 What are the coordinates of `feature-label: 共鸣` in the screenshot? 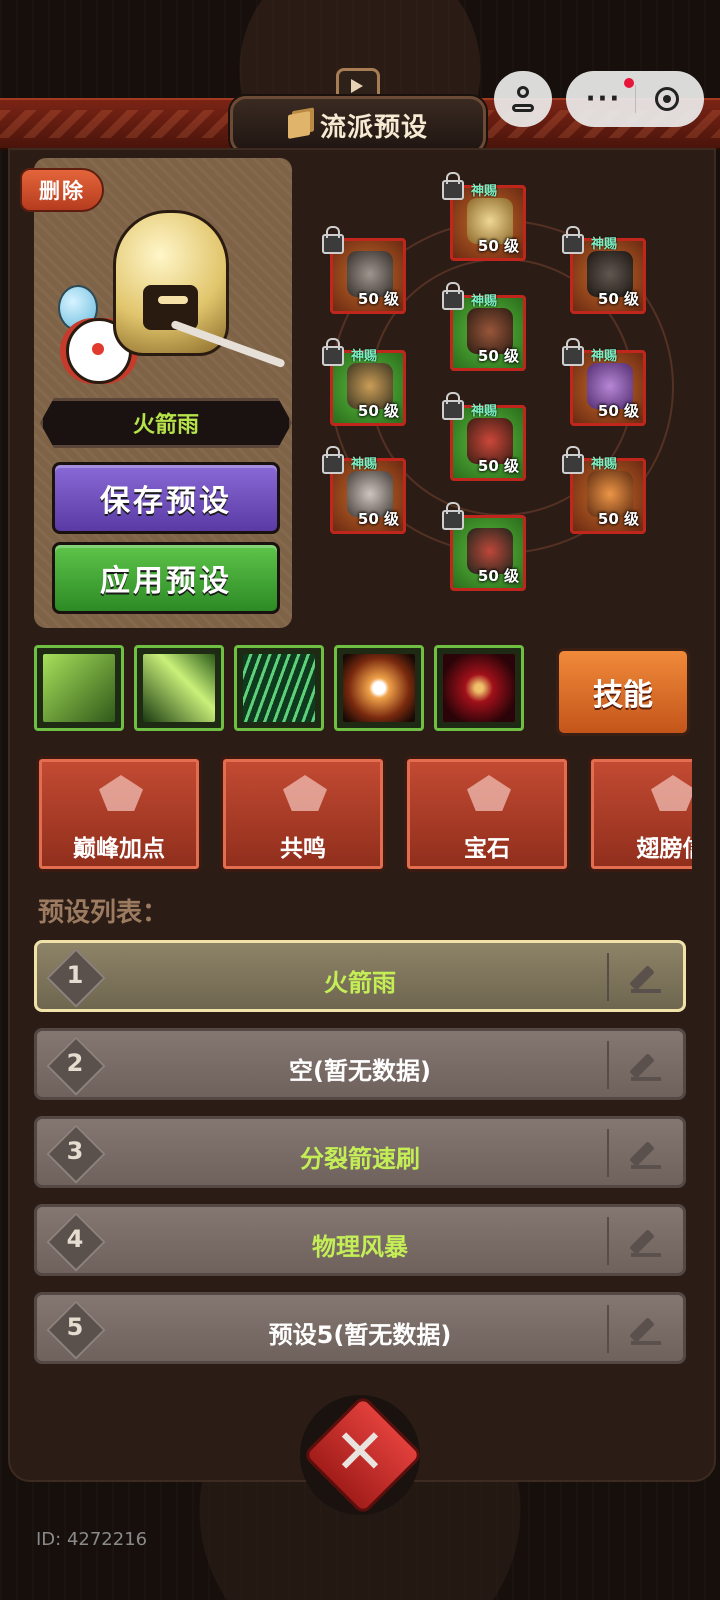 It's located at (303, 849).